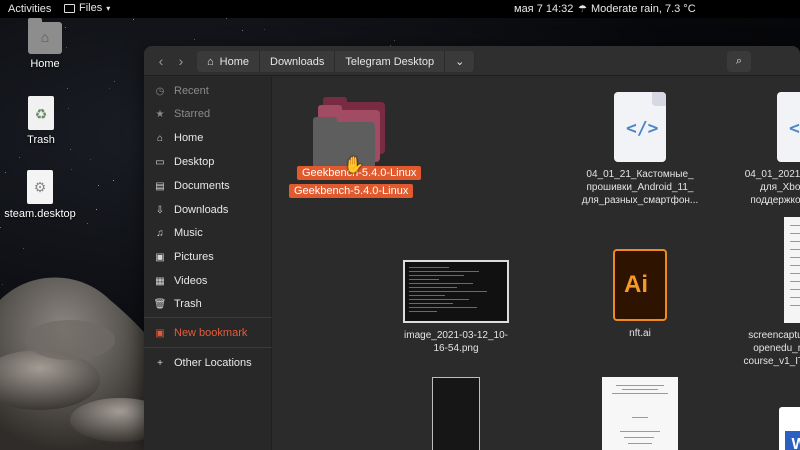 This screenshot has height=450, width=800. I want to click on desktop-icon-home: ⌂ Home, so click(45, 44).